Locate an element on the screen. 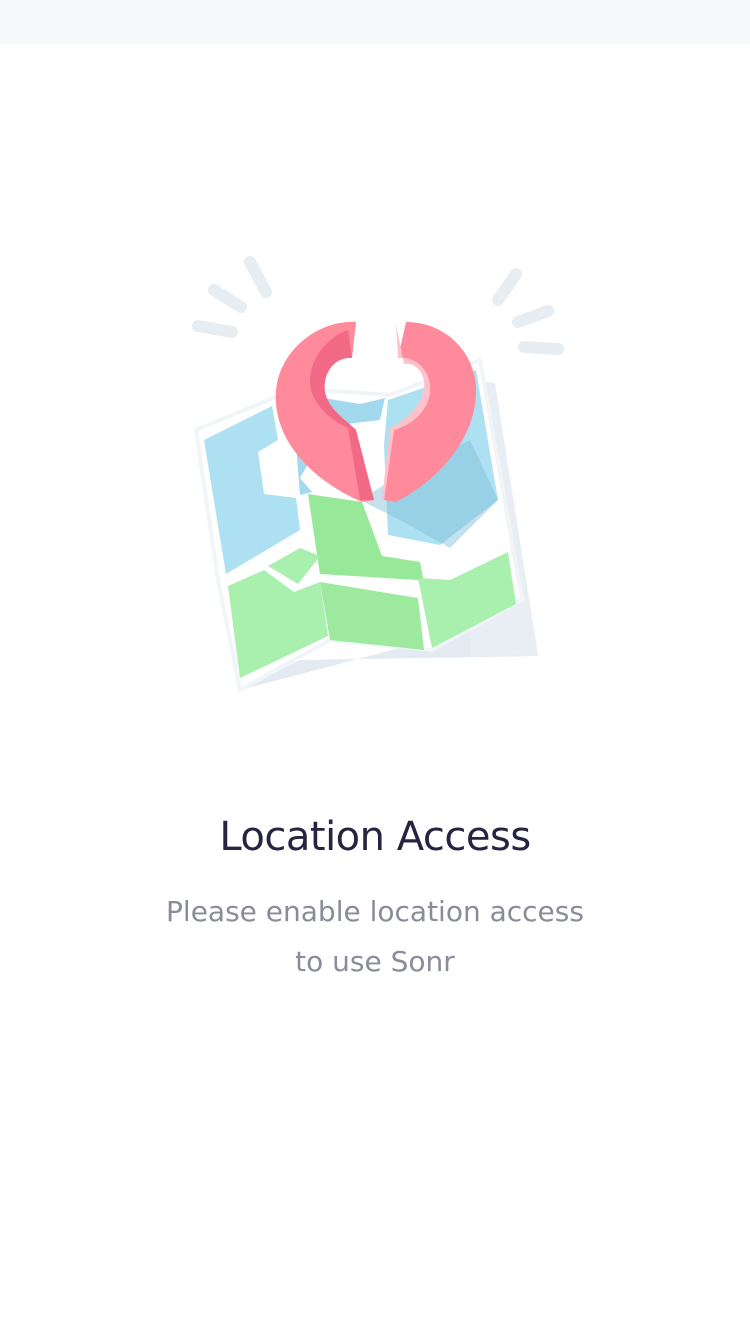 Image resolution: width=750 pixels, height=1334 pixels. subtitle-line-2: to use Sonr is located at coordinates (375, 961).